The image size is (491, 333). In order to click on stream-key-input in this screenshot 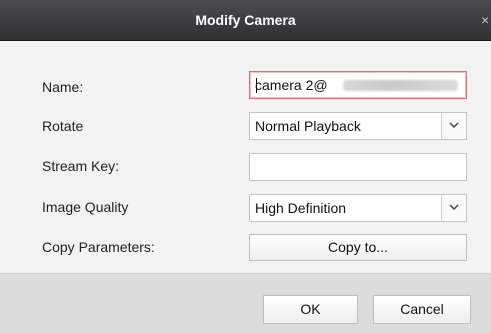, I will do `click(358, 167)`.